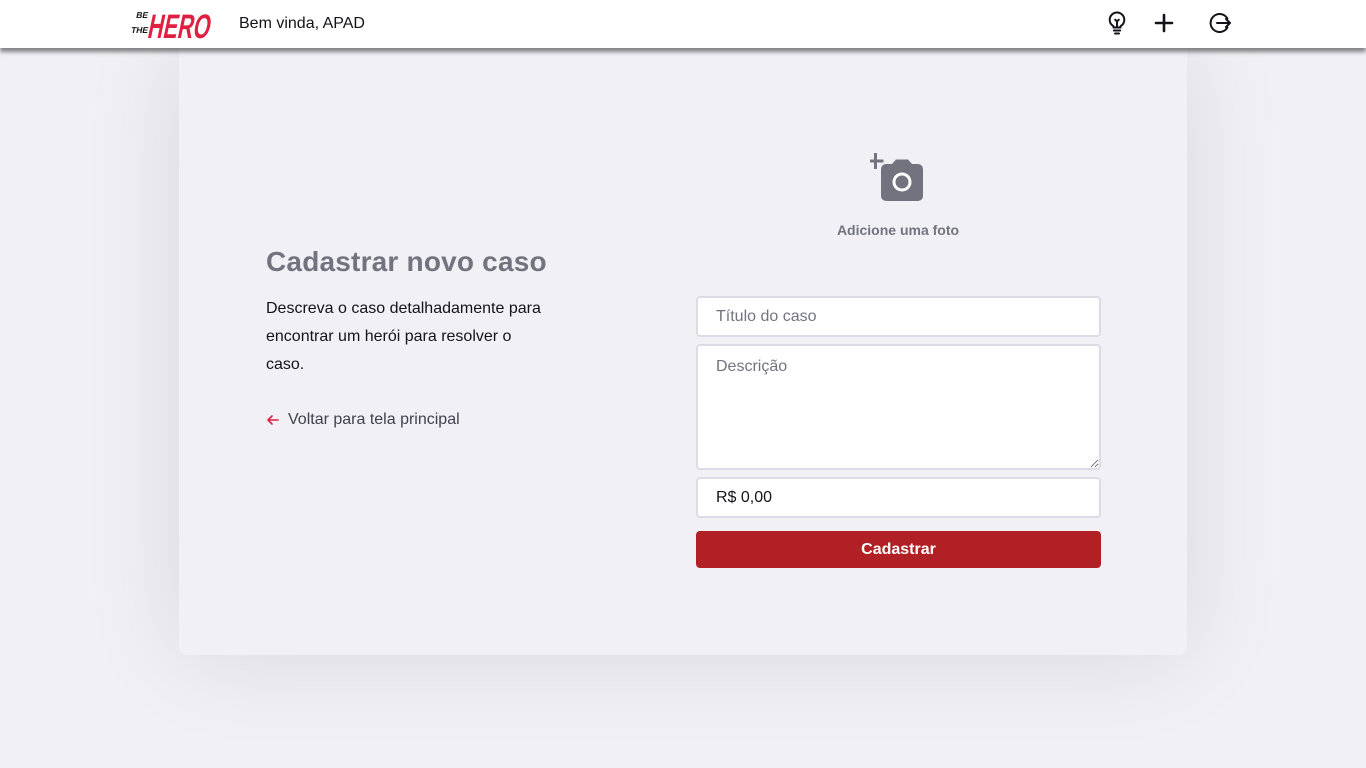  Describe the element at coordinates (898, 549) in the screenshot. I see `submit-button: Cadastrar` at that location.